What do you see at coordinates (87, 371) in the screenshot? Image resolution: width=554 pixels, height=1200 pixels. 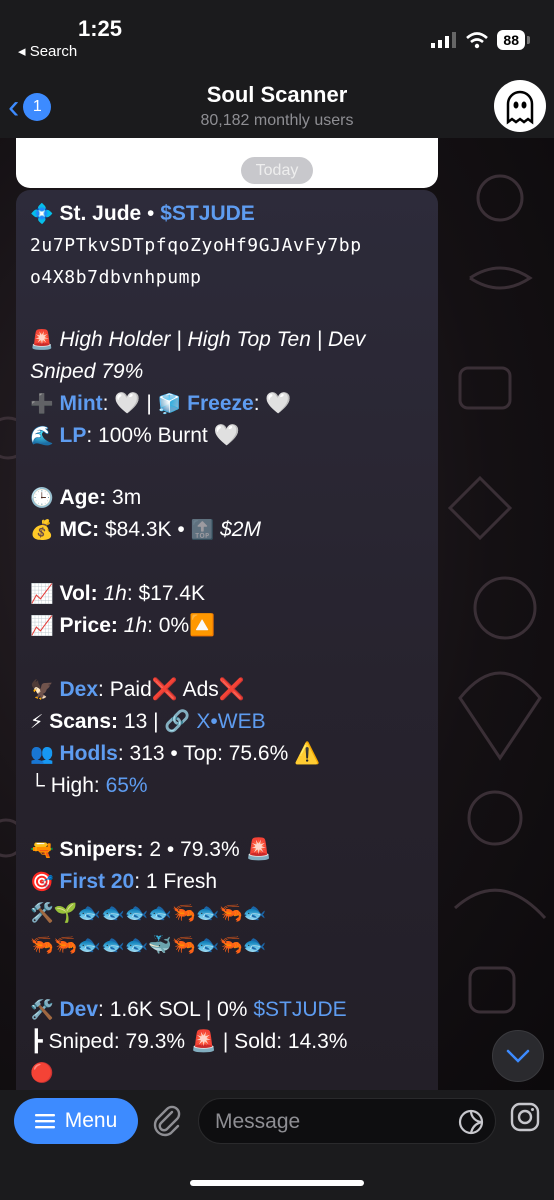 I see `risk-line2: Sniped 79%` at bounding box center [87, 371].